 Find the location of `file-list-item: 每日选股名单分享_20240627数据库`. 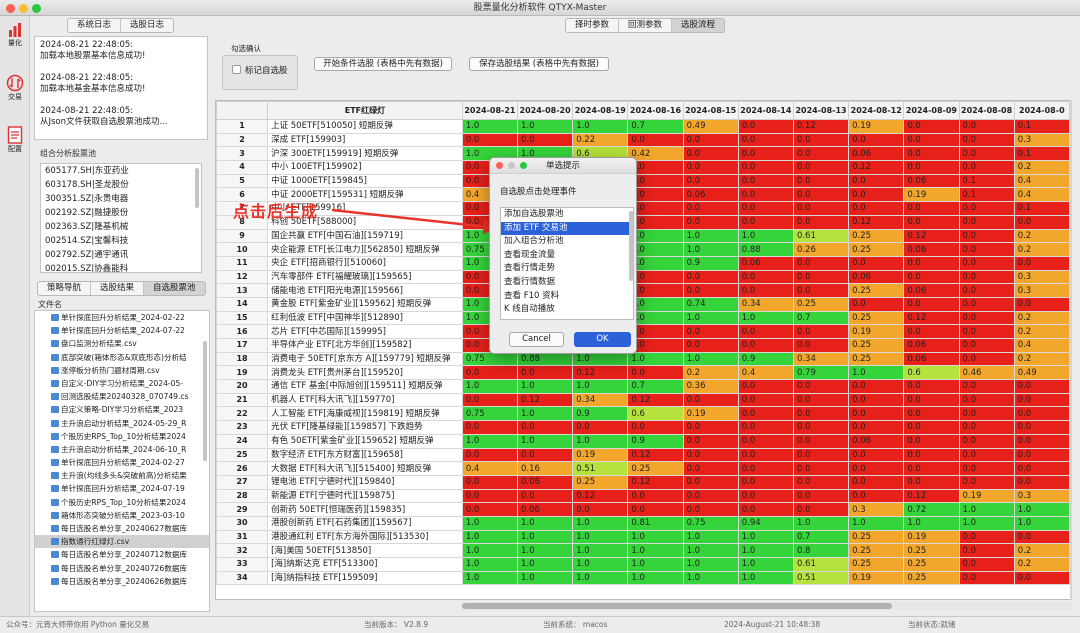

file-list-item: 每日选股名单分享_20240627数据库 is located at coordinates (122, 528).